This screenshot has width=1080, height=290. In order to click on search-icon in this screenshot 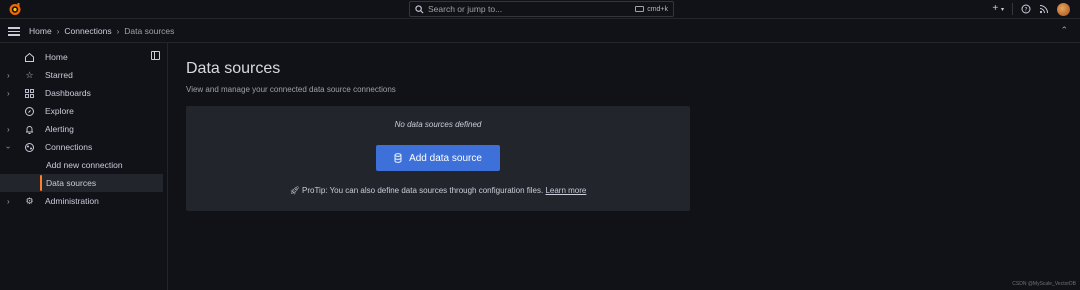, I will do `click(419, 8)`.